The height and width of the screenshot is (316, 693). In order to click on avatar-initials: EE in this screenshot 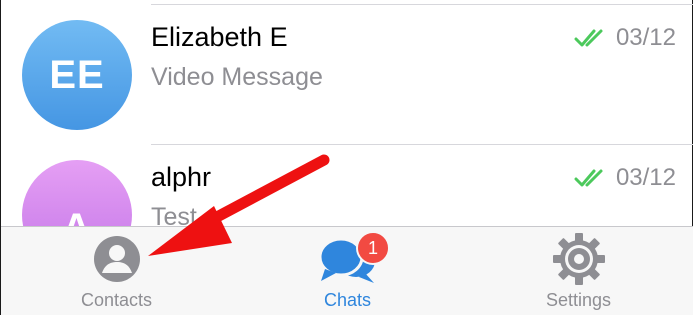, I will do `click(77, 74)`.